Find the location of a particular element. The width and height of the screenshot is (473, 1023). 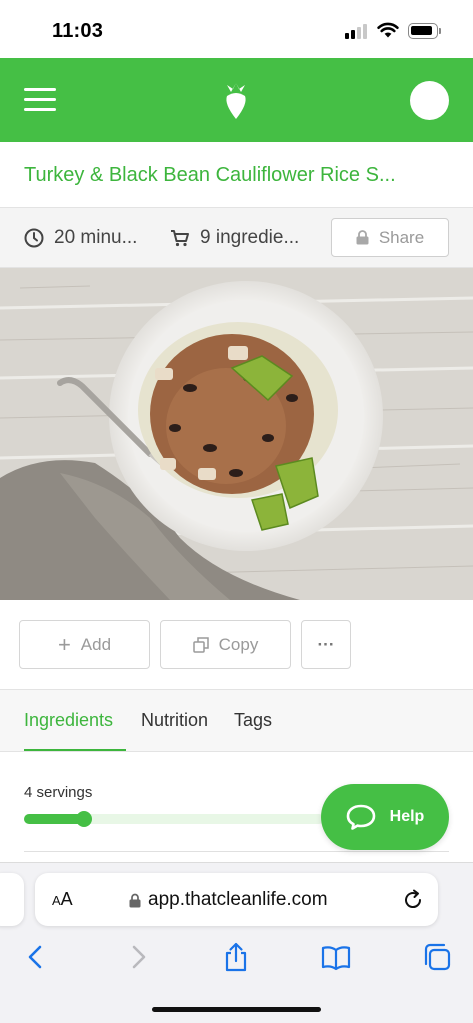

wifi-icon is located at coordinates (388, 30).